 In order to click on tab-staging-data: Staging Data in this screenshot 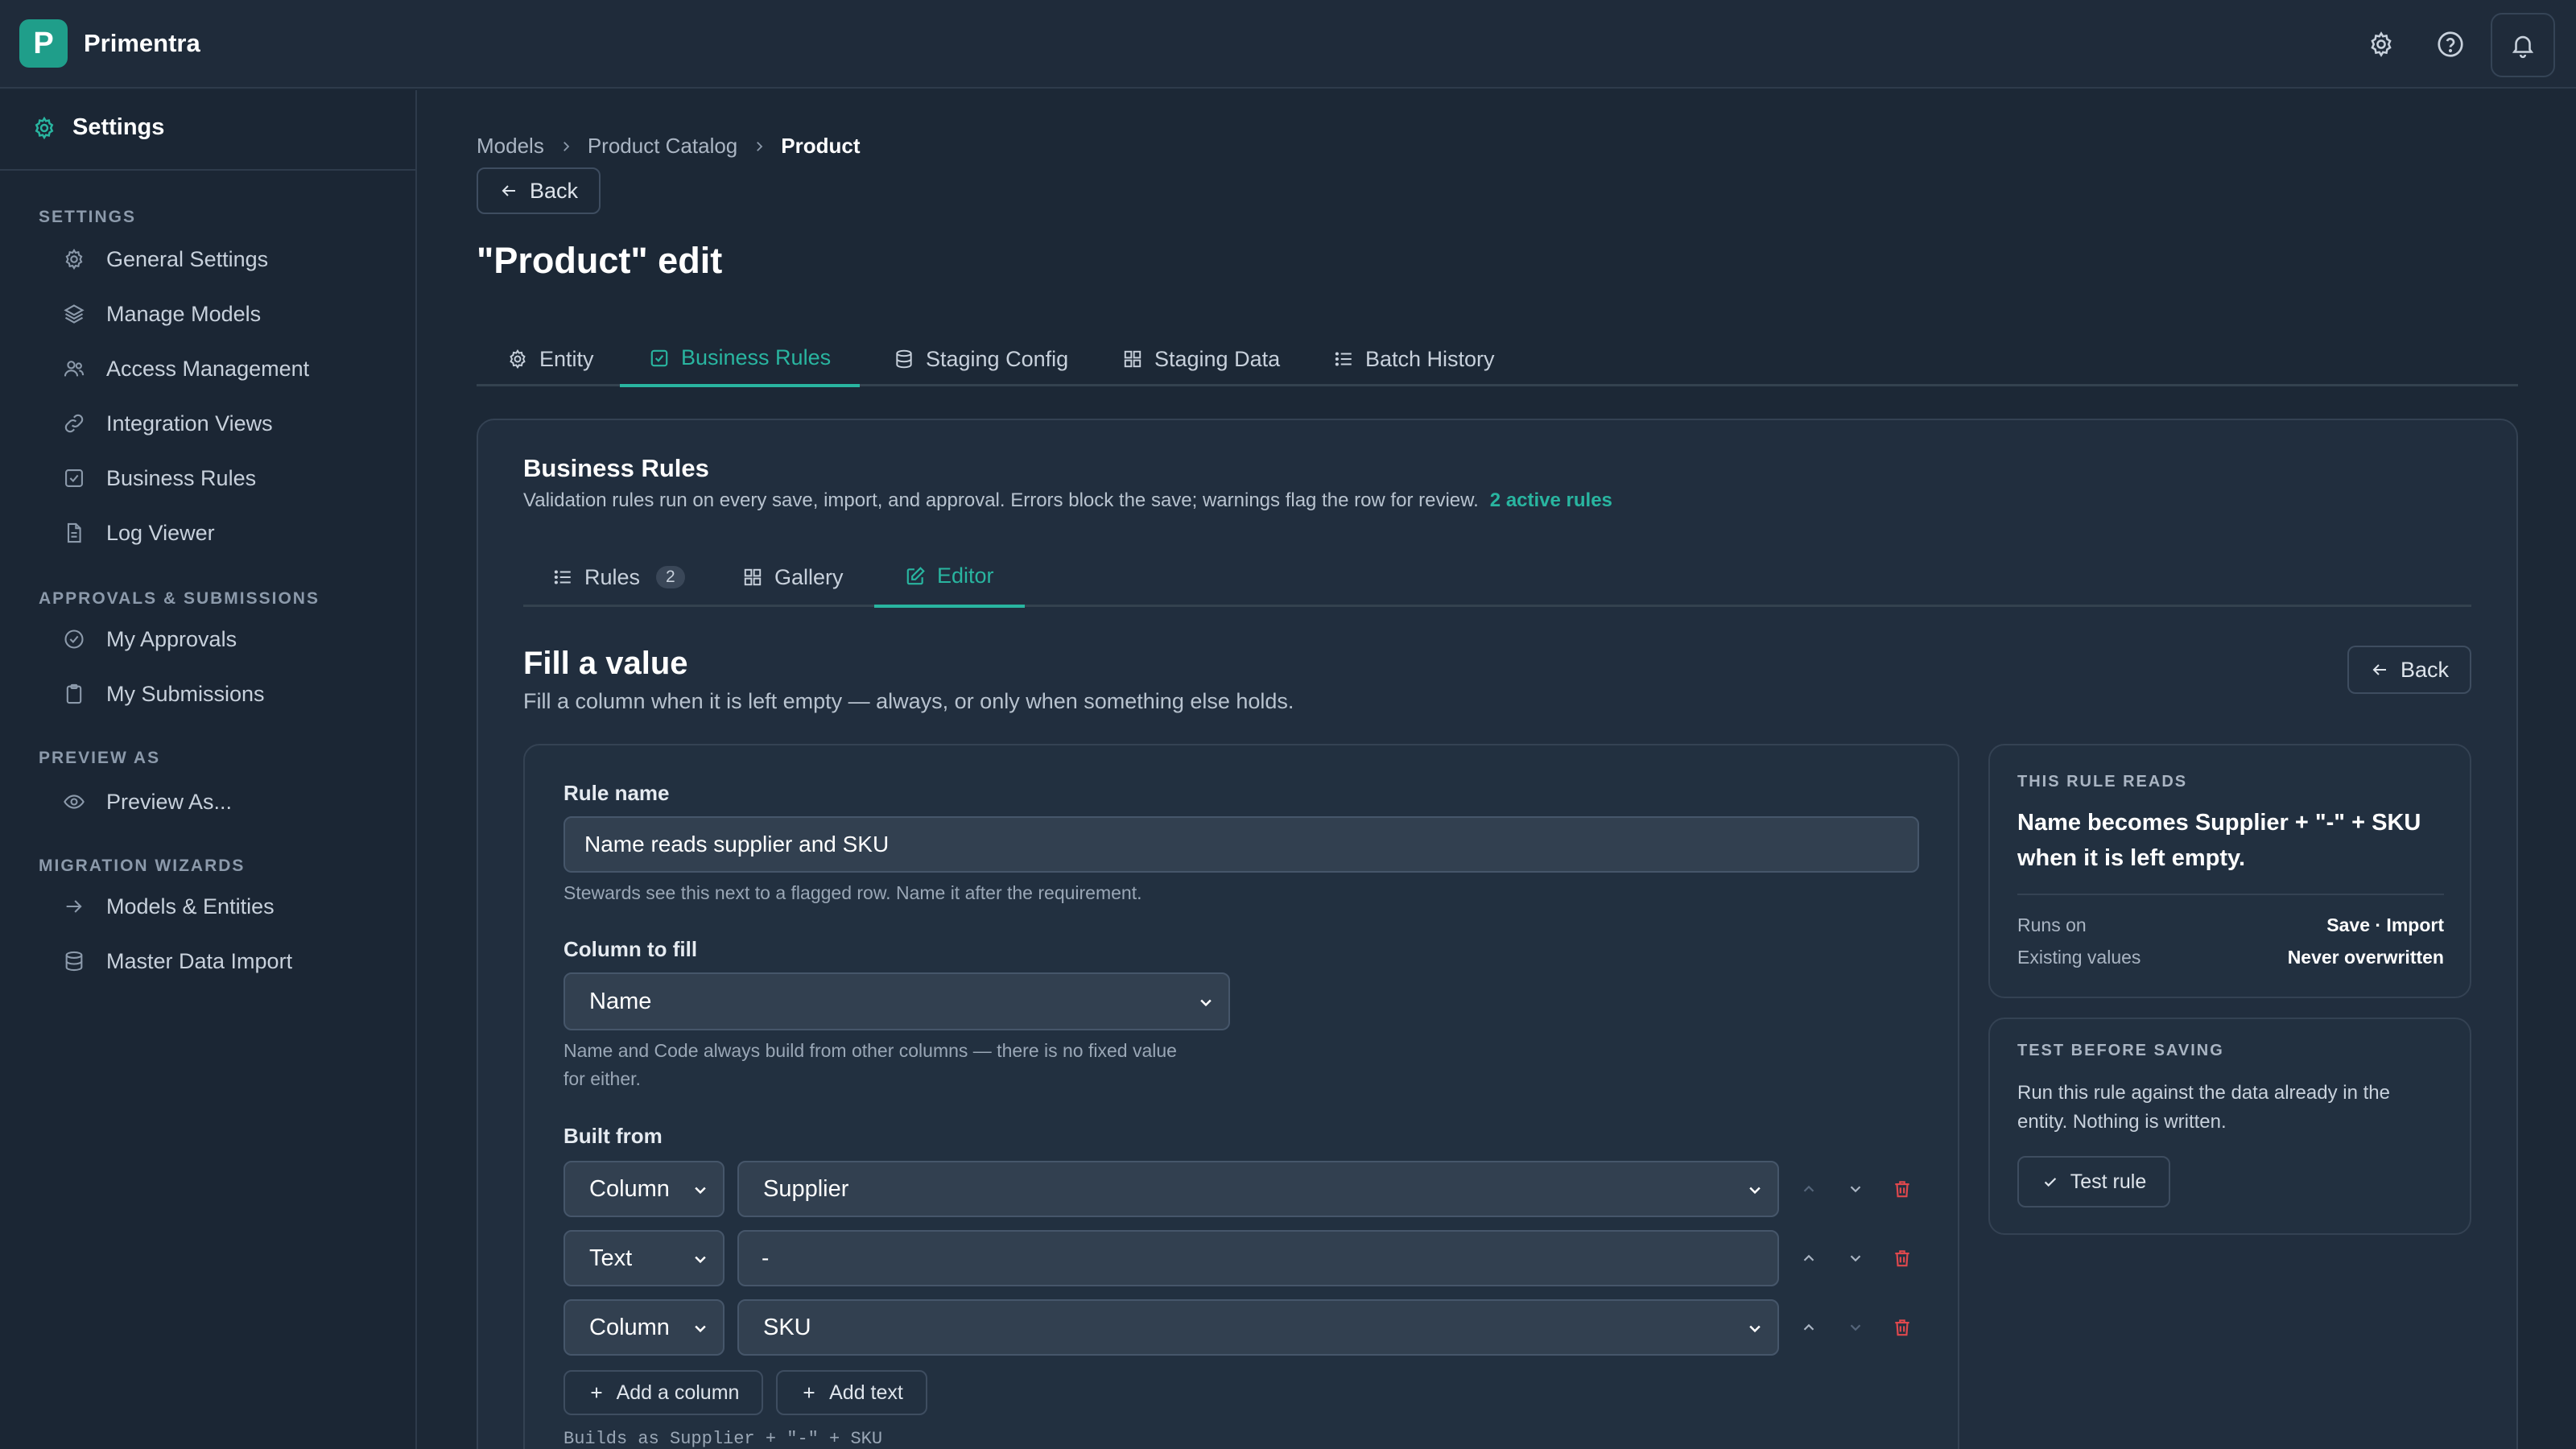, I will do `click(1201, 359)`.